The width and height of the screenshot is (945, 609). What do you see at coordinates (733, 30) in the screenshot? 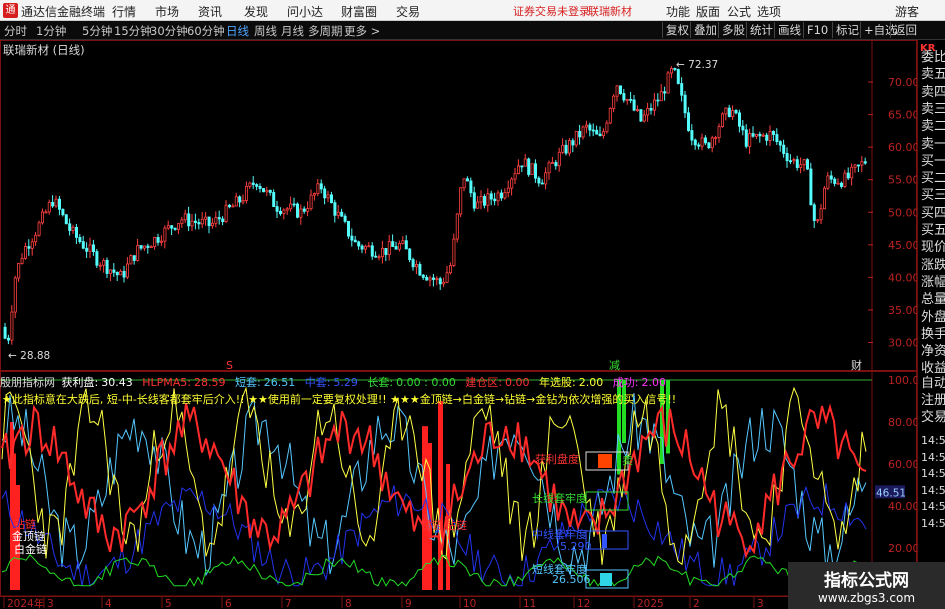
I see `tool-duogu: 多股` at bounding box center [733, 30].